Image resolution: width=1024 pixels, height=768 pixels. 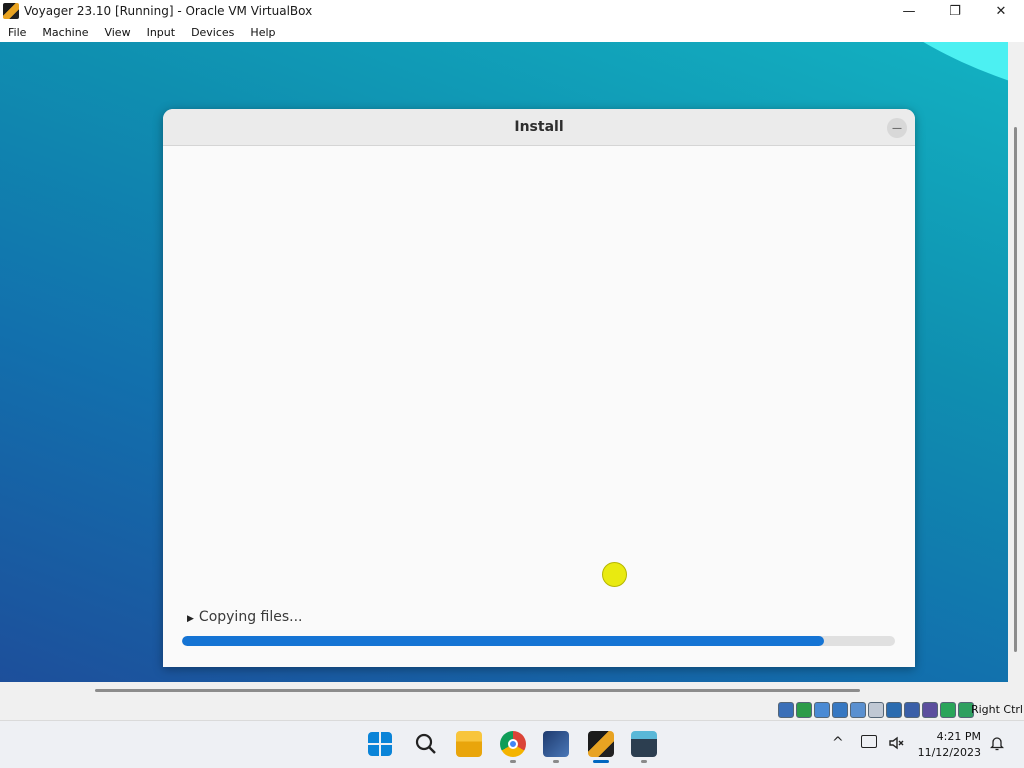 What do you see at coordinates (601, 761) in the screenshot?
I see `voyager-vm-indicator` at bounding box center [601, 761].